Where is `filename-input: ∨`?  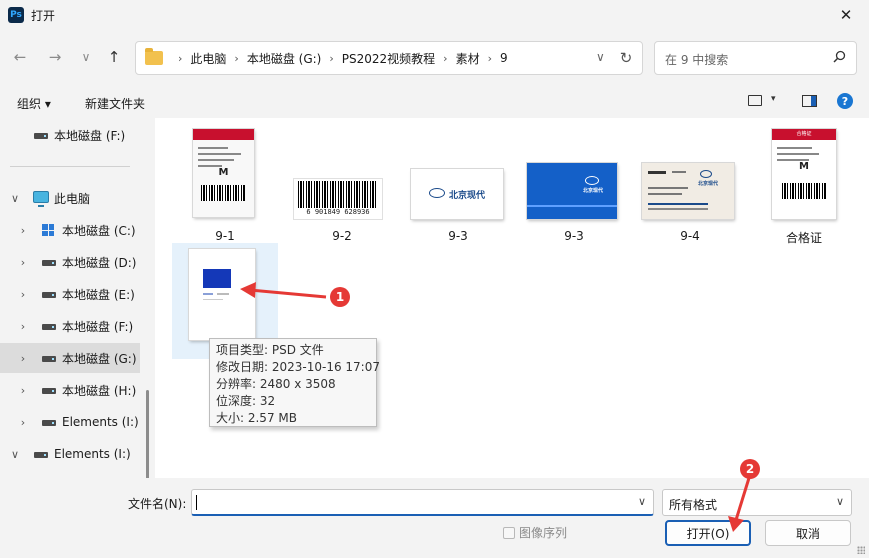 filename-input: ∨ is located at coordinates (422, 502).